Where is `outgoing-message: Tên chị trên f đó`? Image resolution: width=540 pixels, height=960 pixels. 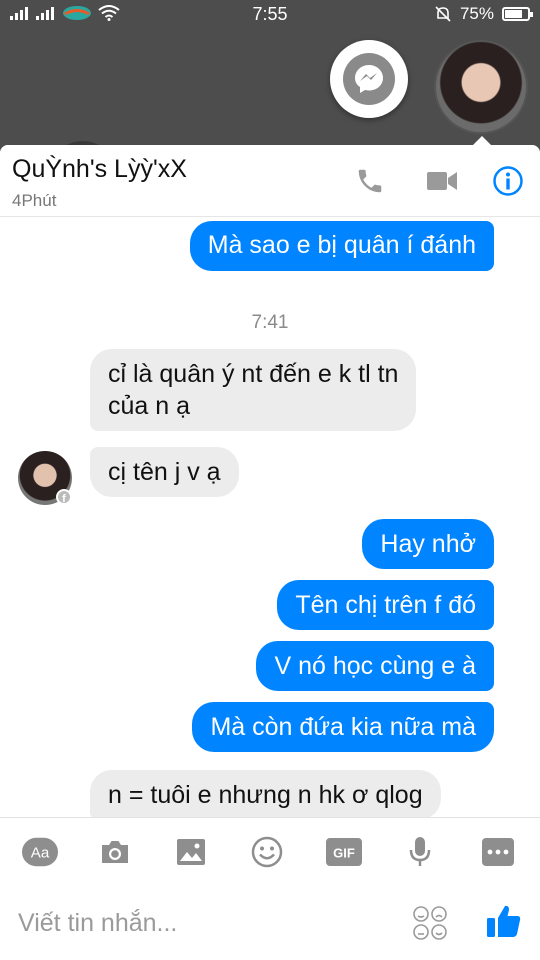 outgoing-message: Tên chị trên f đó is located at coordinates (385, 605).